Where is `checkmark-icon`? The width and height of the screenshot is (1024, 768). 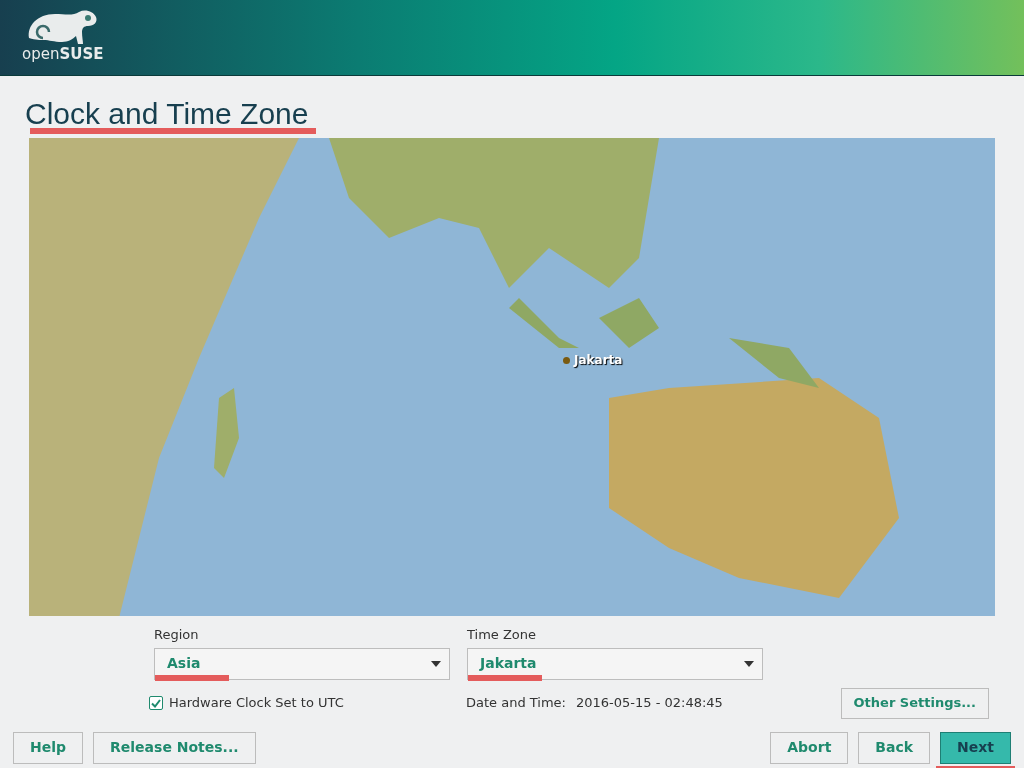
checkmark-icon is located at coordinates (156, 703).